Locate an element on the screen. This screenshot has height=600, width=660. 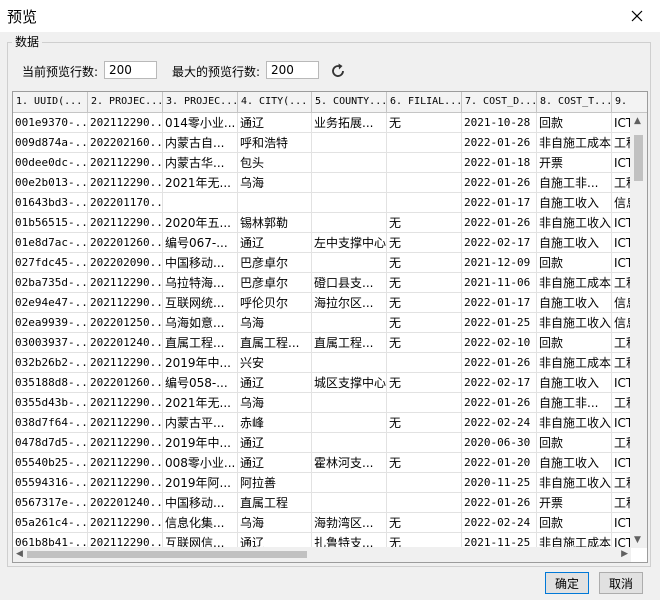
table-cell: 2022-01-25 is located at coordinates (499, 323).